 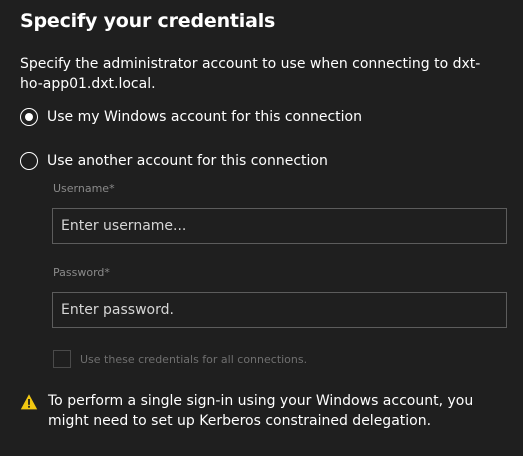 I want to click on radio-button-selected, so click(x=29, y=117).